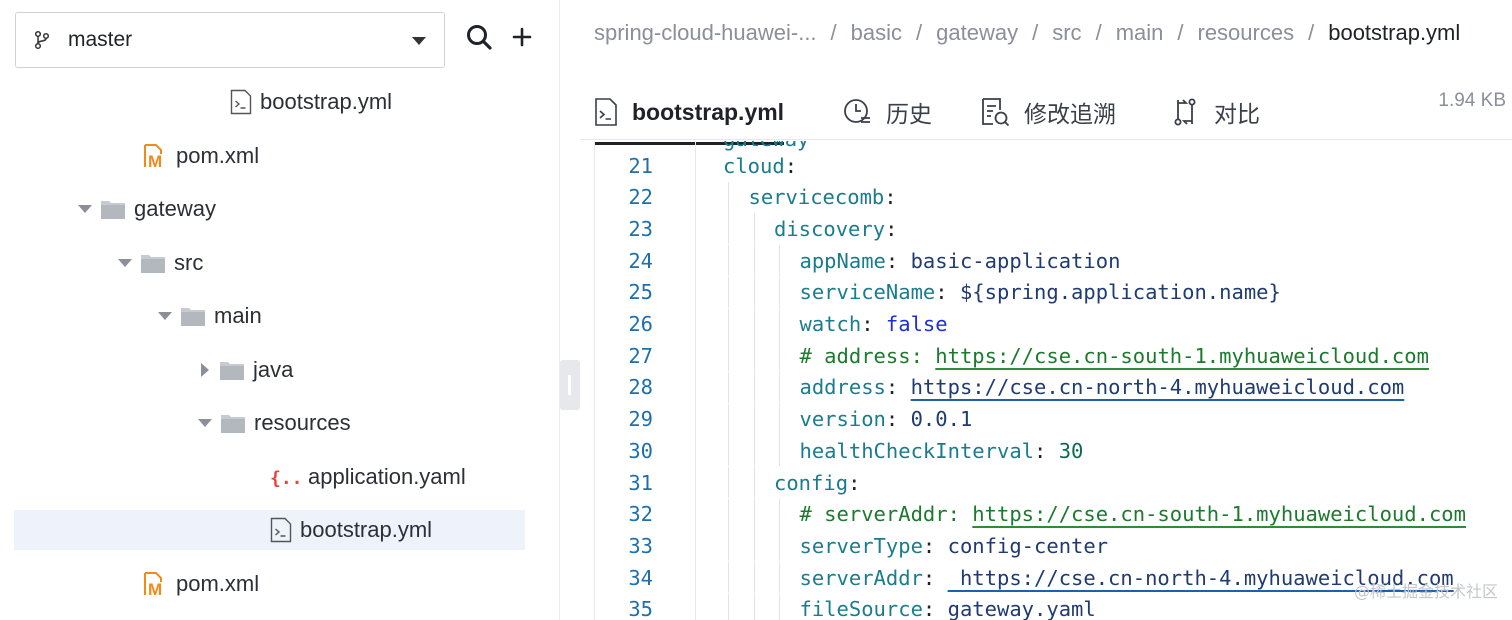  I want to click on line-number: 35, so click(640, 608).